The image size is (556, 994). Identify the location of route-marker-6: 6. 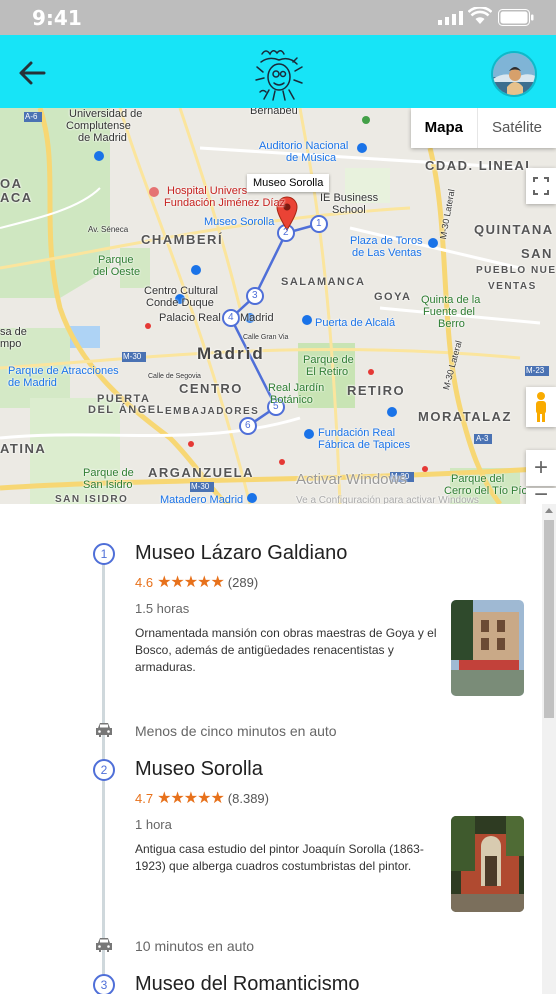
(248, 426).